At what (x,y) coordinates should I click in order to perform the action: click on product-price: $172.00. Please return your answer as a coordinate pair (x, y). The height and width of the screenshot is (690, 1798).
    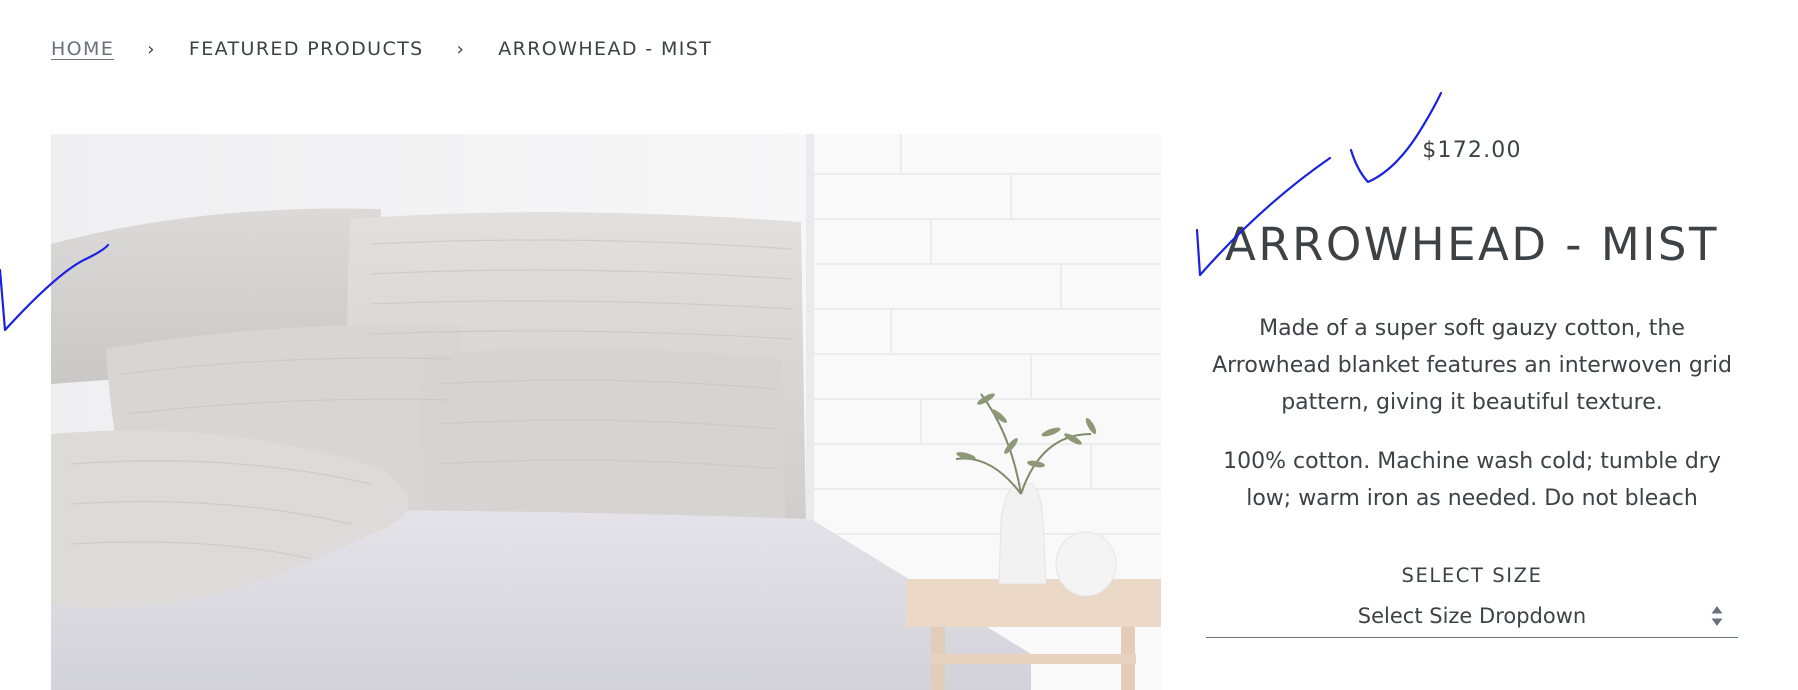
    Looking at the image, I should click on (1472, 150).